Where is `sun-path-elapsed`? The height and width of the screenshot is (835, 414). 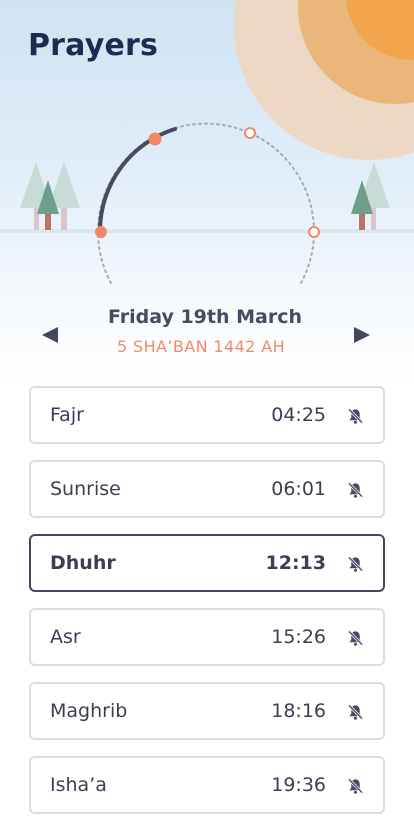 sun-path-elapsed is located at coordinates (137, 179).